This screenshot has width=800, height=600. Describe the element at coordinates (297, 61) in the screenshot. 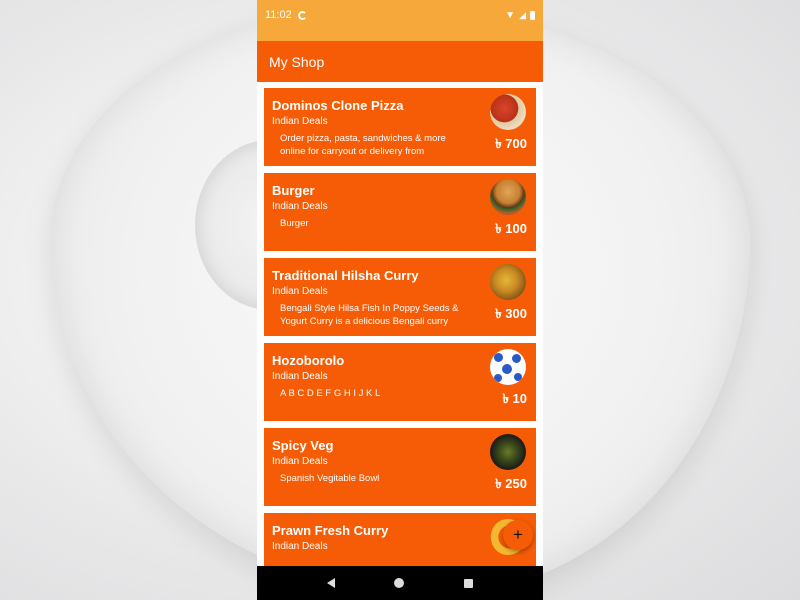

I see `app-title: My Shop` at that location.